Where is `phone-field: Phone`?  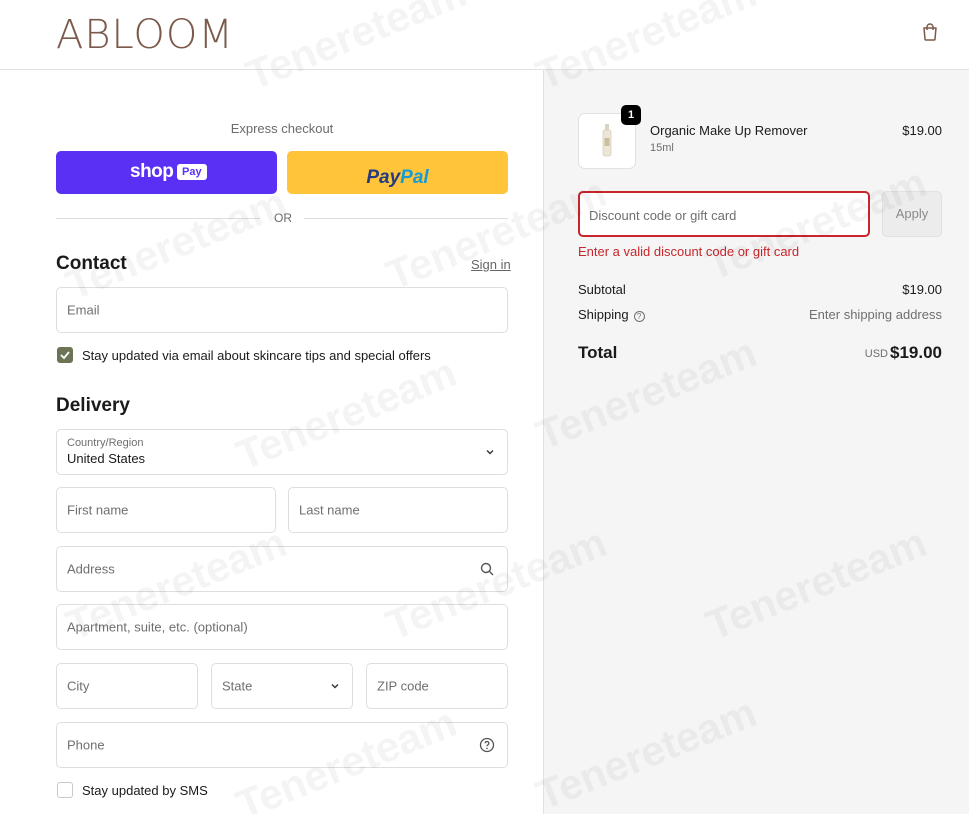
phone-field: Phone is located at coordinates (282, 745).